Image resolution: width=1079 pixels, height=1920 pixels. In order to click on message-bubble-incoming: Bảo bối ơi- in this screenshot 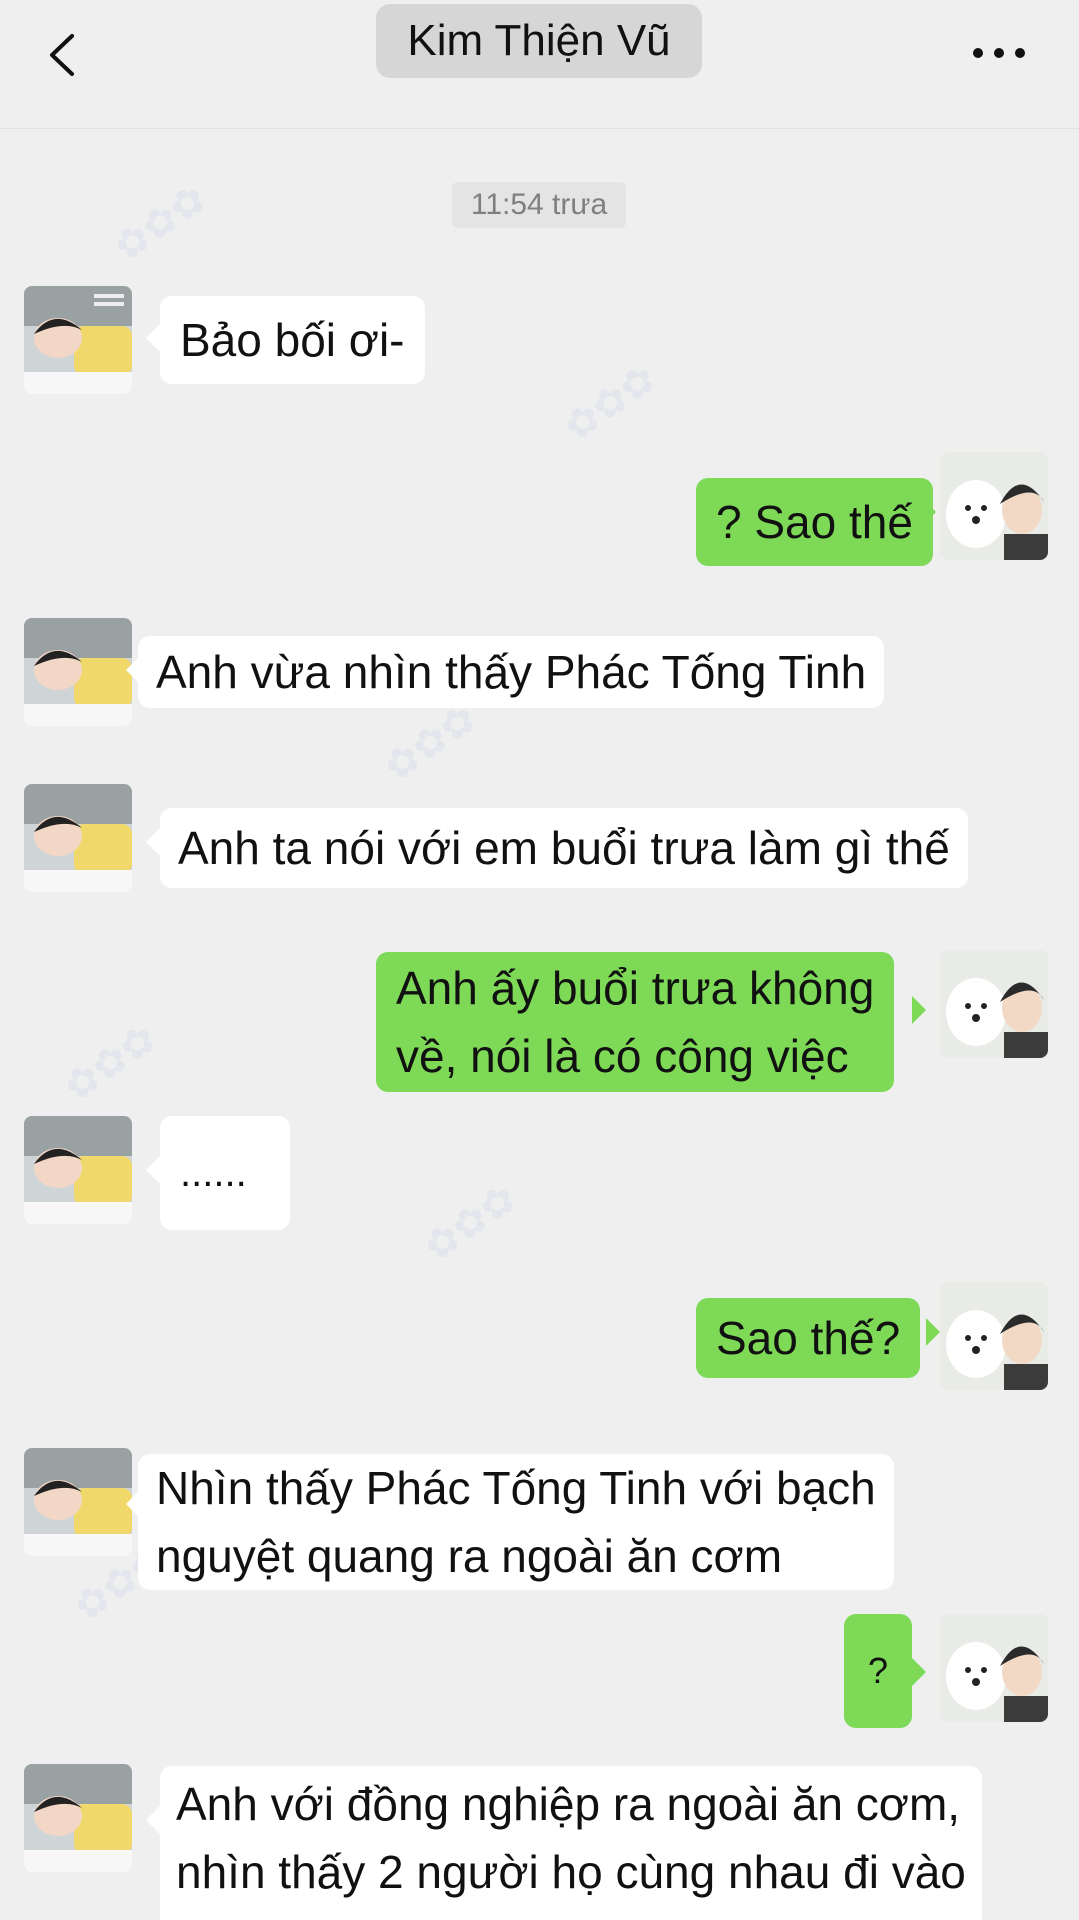, I will do `click(292, 340)`.